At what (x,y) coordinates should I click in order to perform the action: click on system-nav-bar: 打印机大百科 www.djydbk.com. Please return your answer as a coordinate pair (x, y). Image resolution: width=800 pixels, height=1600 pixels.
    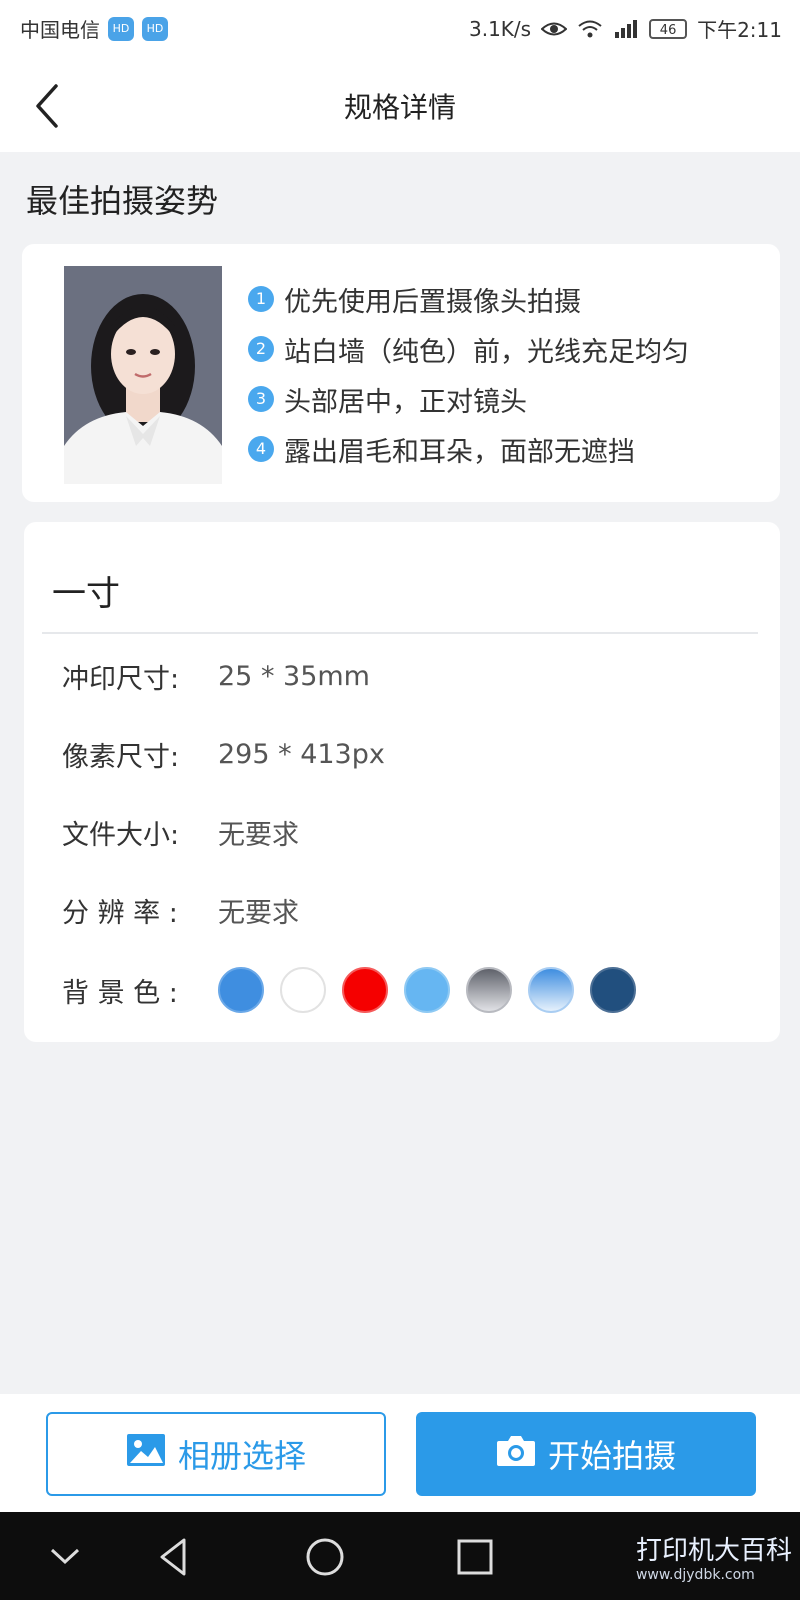
    Looking at the image, I should click on (400, 1556).